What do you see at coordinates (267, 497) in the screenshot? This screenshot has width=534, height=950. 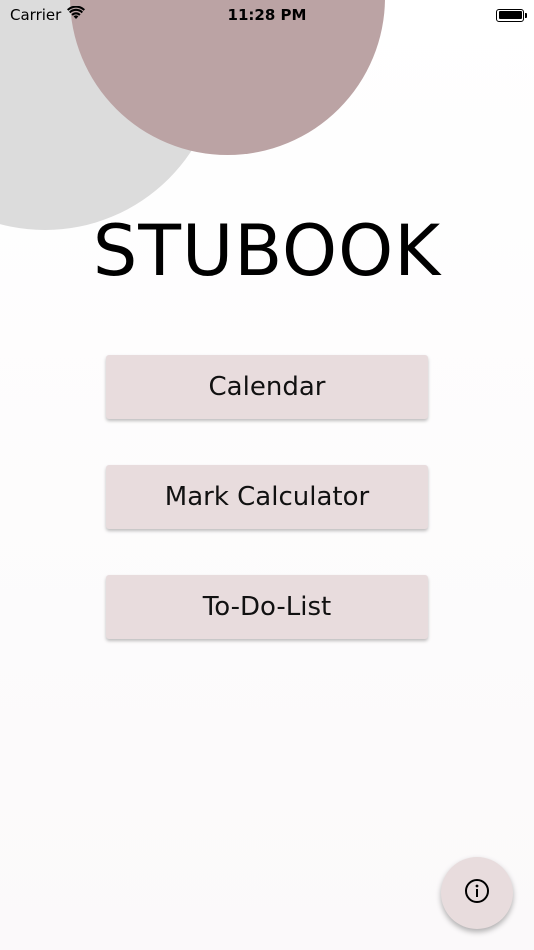 I see `mark-calculator-button: Mark Calculator` at bounding box center [267, 497].